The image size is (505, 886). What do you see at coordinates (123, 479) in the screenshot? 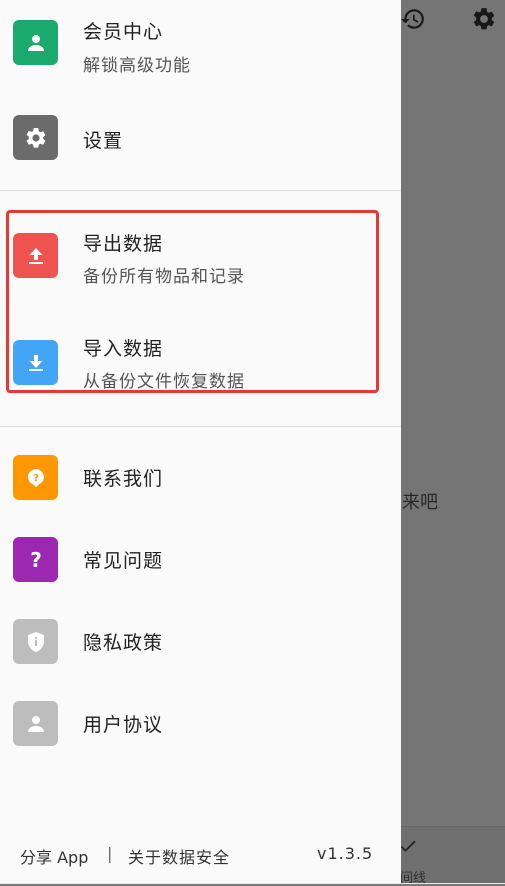
I see `drawer-item-title: 联系我们` at bounding box center [123, 479].